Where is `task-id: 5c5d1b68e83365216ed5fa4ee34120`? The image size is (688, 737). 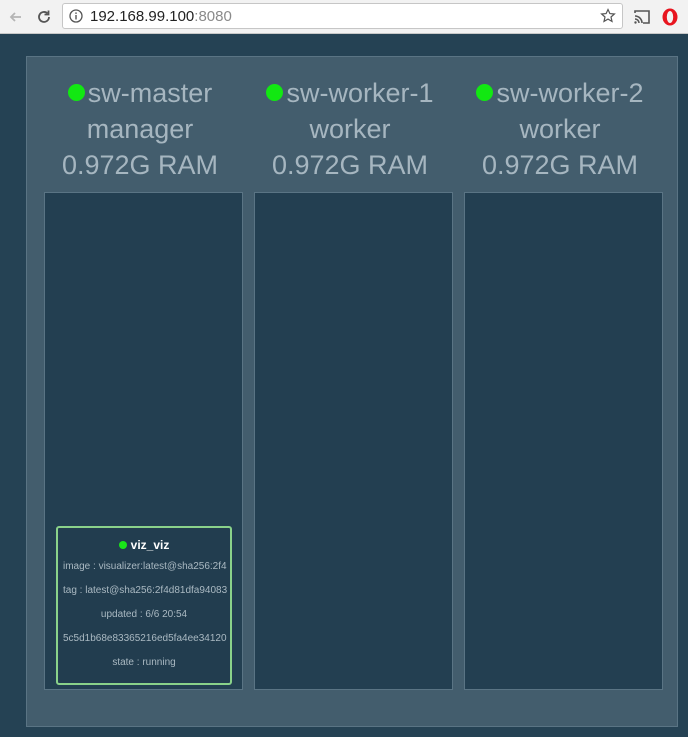 task-id: 5c5d1b68e83365216ed5fa4ee34120 is located at coordinates (145, 638).